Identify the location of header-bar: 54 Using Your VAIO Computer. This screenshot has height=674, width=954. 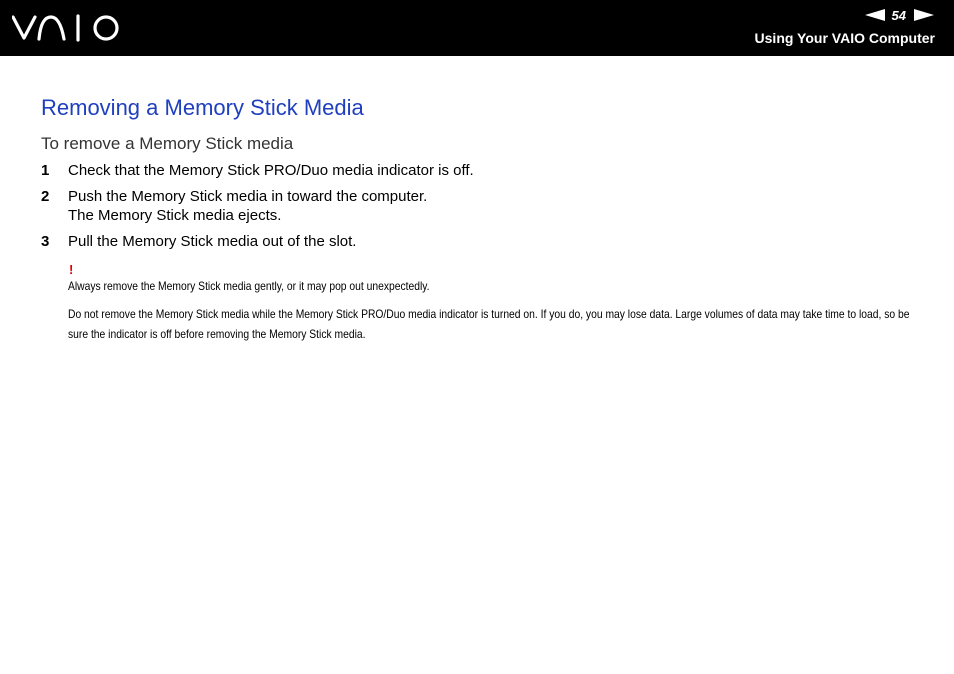
(477, 28).